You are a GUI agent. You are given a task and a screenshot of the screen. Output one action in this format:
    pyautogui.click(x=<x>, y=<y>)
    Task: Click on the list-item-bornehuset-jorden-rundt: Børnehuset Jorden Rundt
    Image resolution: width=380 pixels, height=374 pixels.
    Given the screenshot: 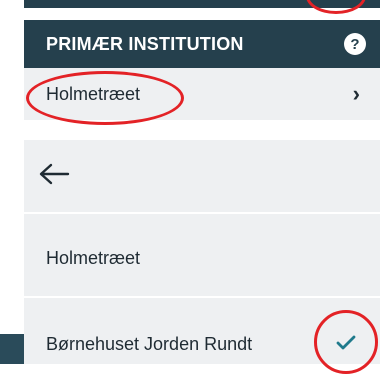 What is the action you would take?
    pyautogui.click(x=149, y=344)
    